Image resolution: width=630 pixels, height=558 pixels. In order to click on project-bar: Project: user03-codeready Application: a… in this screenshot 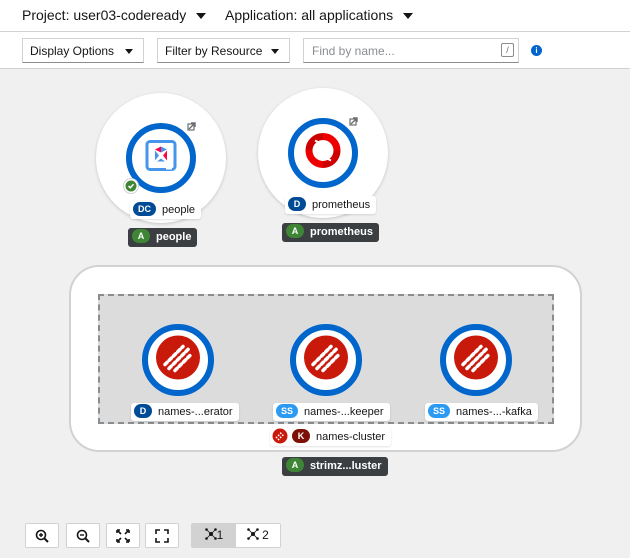, I will do `click(315, 16)`.